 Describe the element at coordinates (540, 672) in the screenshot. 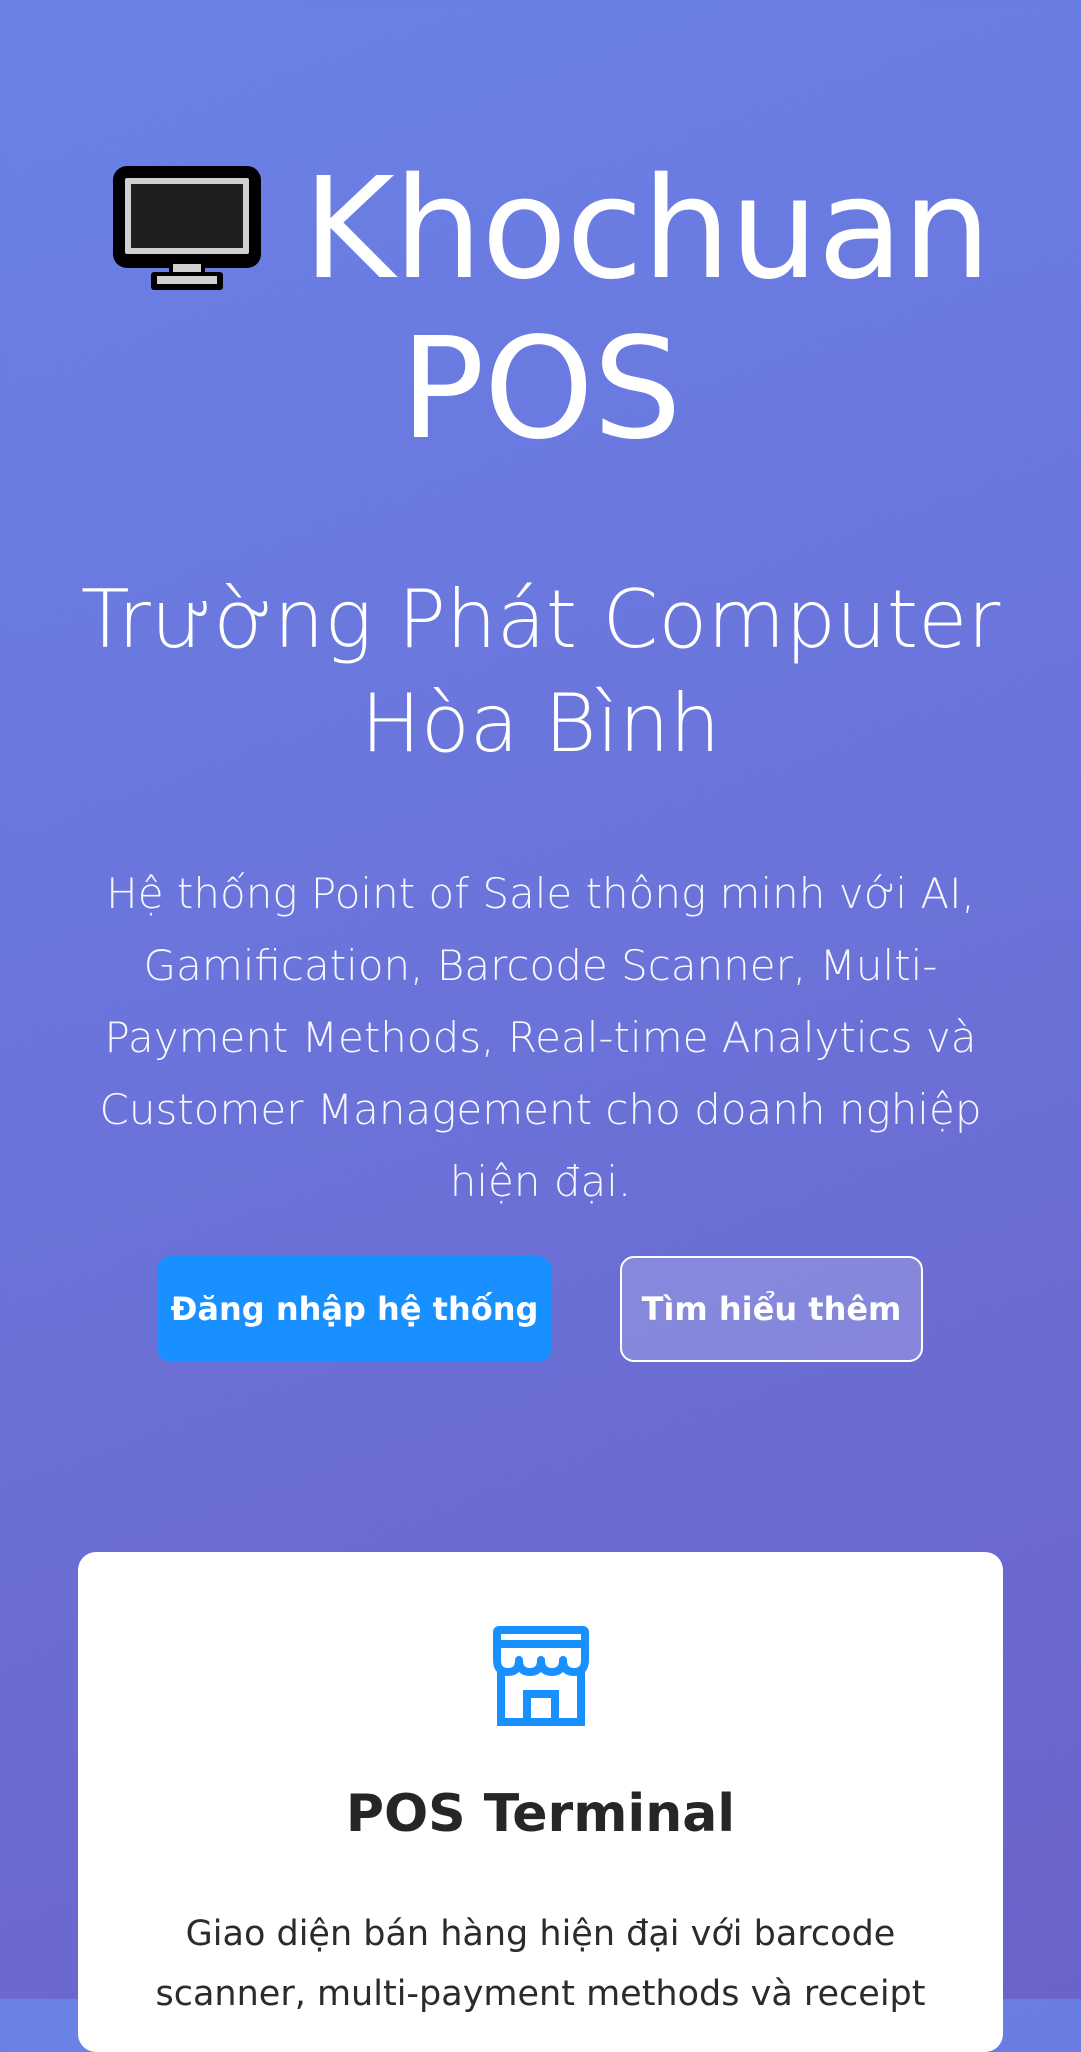

I see `company-name: Trường Phát Computer Hòa Bình` at that location.